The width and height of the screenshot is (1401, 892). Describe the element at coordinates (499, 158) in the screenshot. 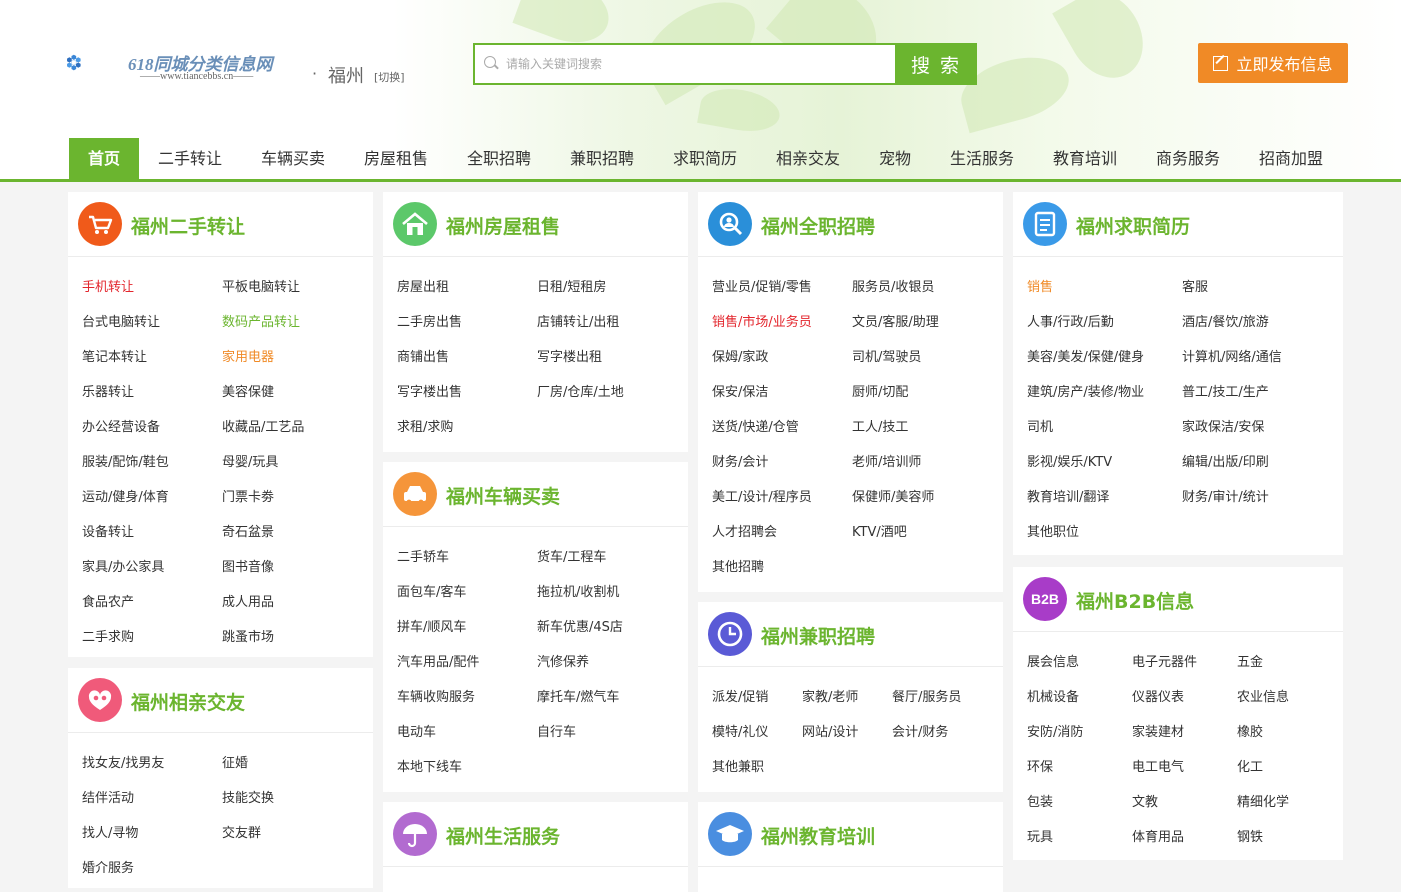

I see `nav-item-fulltime: 全职招聘` at that location.